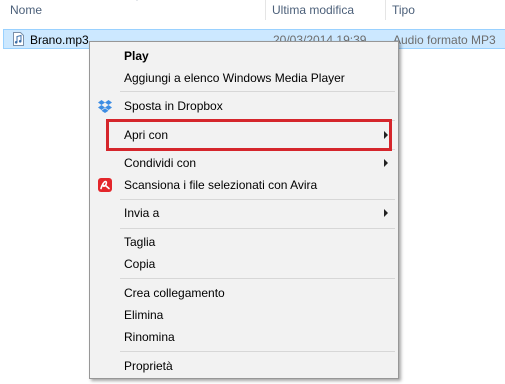  What do you see at coordinates (137, 0) in the screenshot?
I see `sort-chevron-icon` at bounding box center [137, 0].